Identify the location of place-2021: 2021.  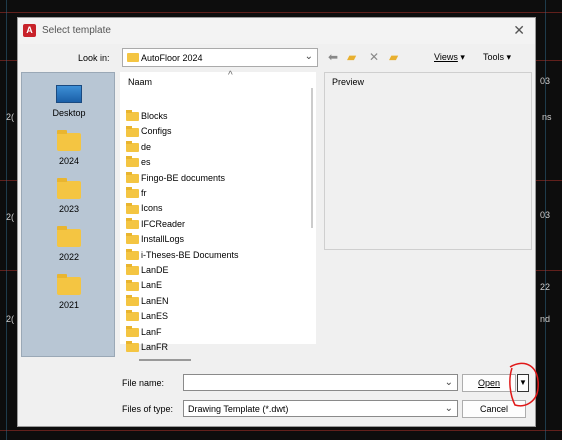
(69, 292).